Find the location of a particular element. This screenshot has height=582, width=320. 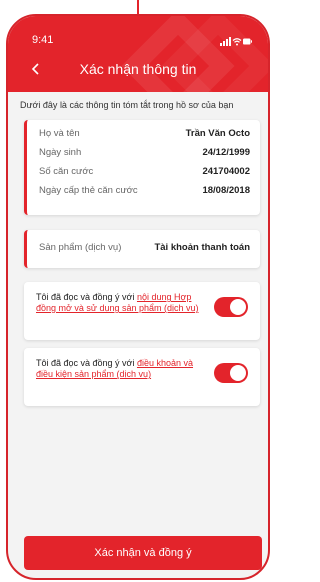

info-row-birthdate: Ngày sinh 24/12/1999 is located at coordinates (144, 152).